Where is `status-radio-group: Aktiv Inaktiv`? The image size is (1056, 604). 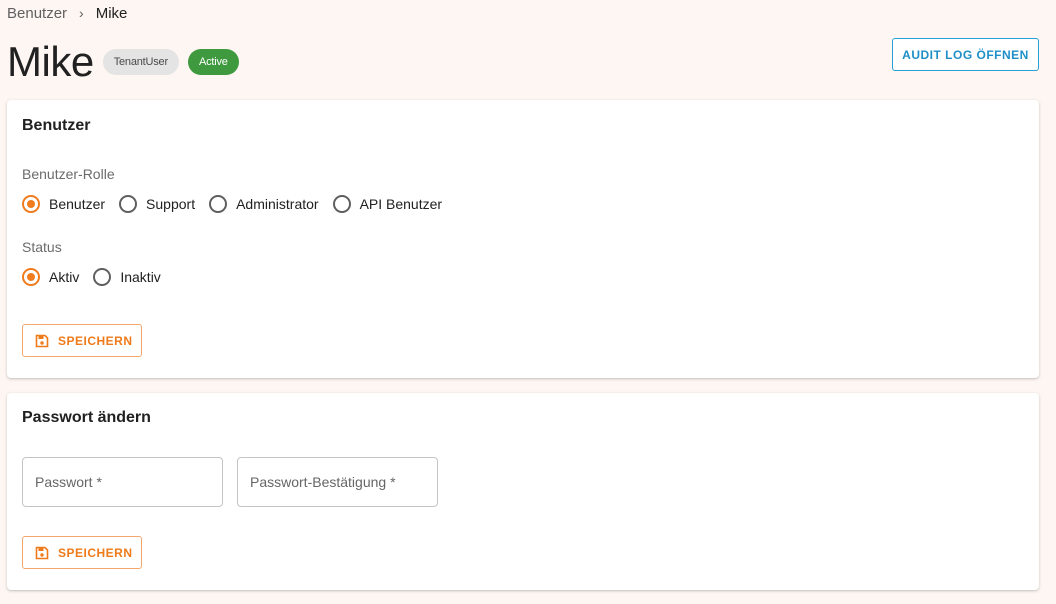 status-radio-group: Aktiv Inaktiv is located at coordinates (98, 277).